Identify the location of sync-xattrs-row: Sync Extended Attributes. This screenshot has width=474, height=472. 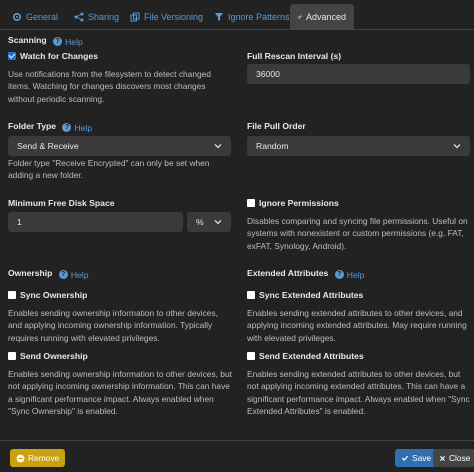
(305, 295).